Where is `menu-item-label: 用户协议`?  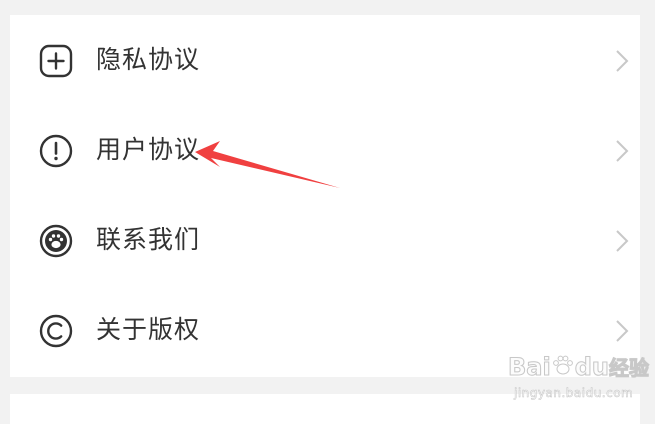 menu-item-label: 用户协议 is located at coordinates (148, 149).